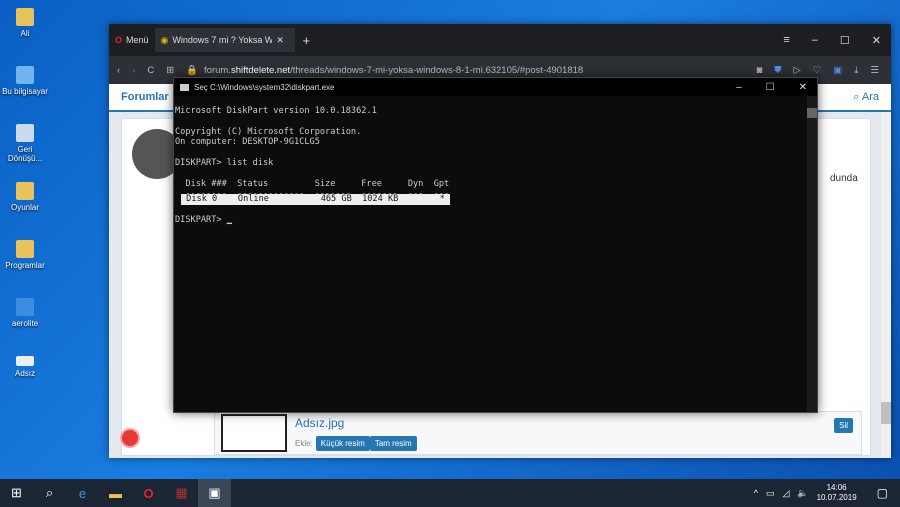 The image size is (900, 507). Describe the element at coordinates (115, 493) in the screenshot. I see `file-explorer-icon: ▬` at that location.